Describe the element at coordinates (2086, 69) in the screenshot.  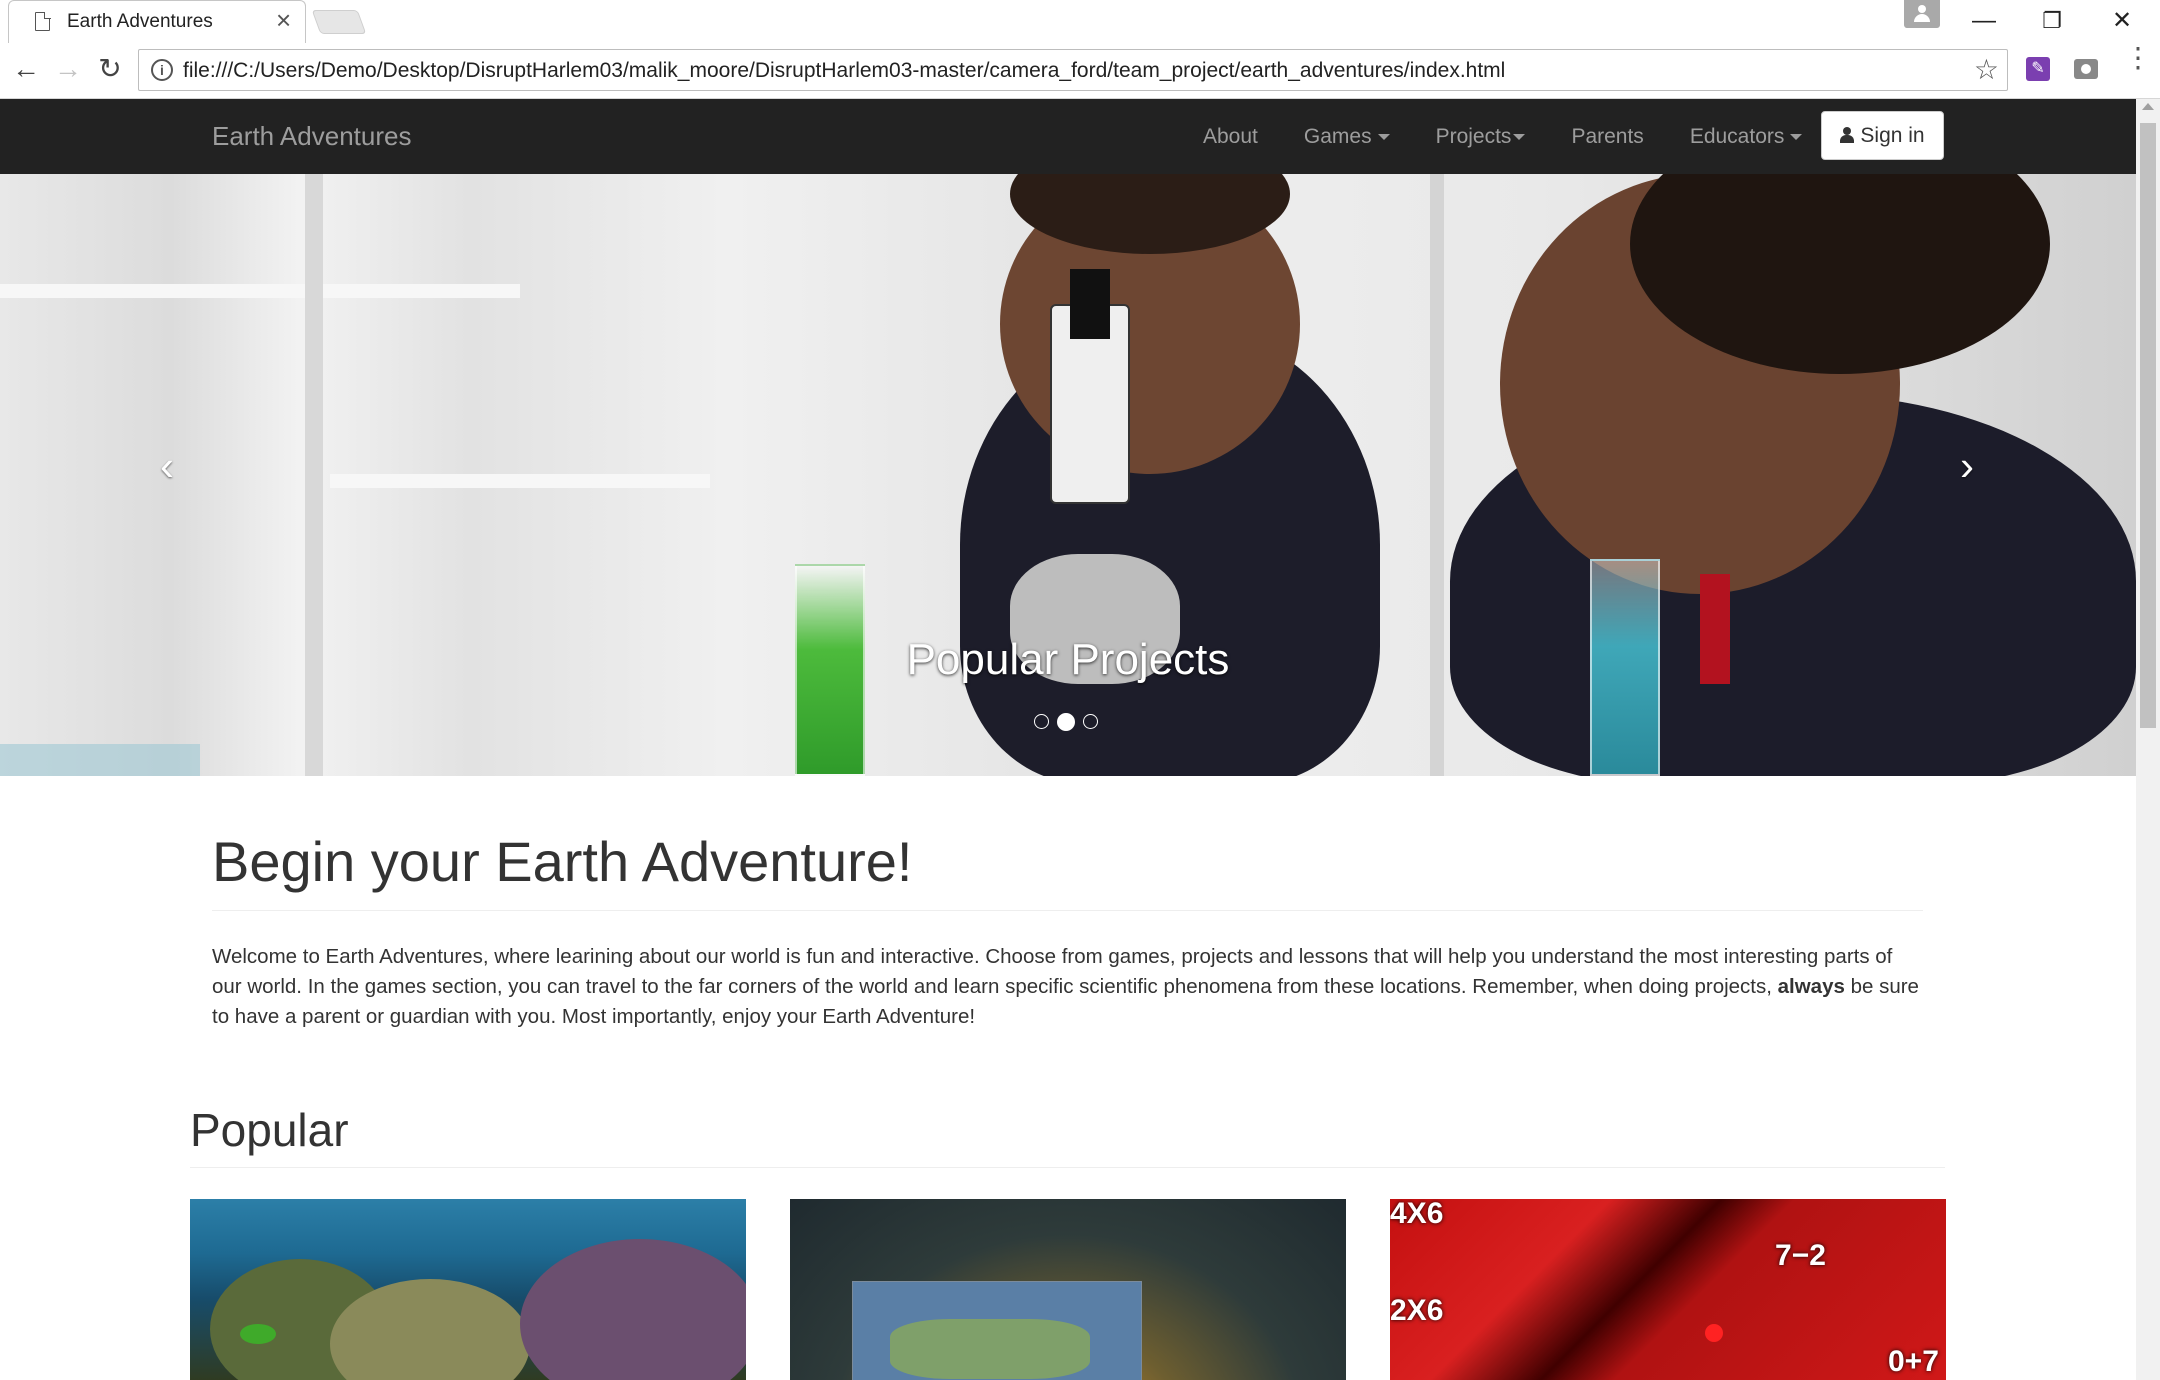
I see `camera-extension-icon` at that location.